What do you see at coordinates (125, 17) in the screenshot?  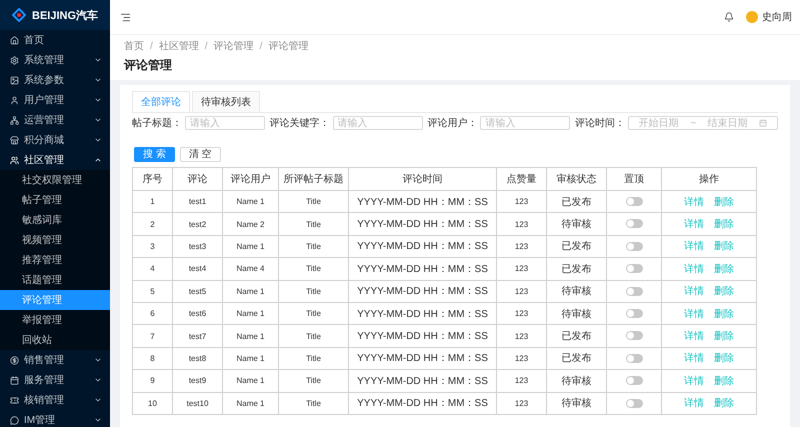 I see `menu-icon` at bounding box center [125, 17].